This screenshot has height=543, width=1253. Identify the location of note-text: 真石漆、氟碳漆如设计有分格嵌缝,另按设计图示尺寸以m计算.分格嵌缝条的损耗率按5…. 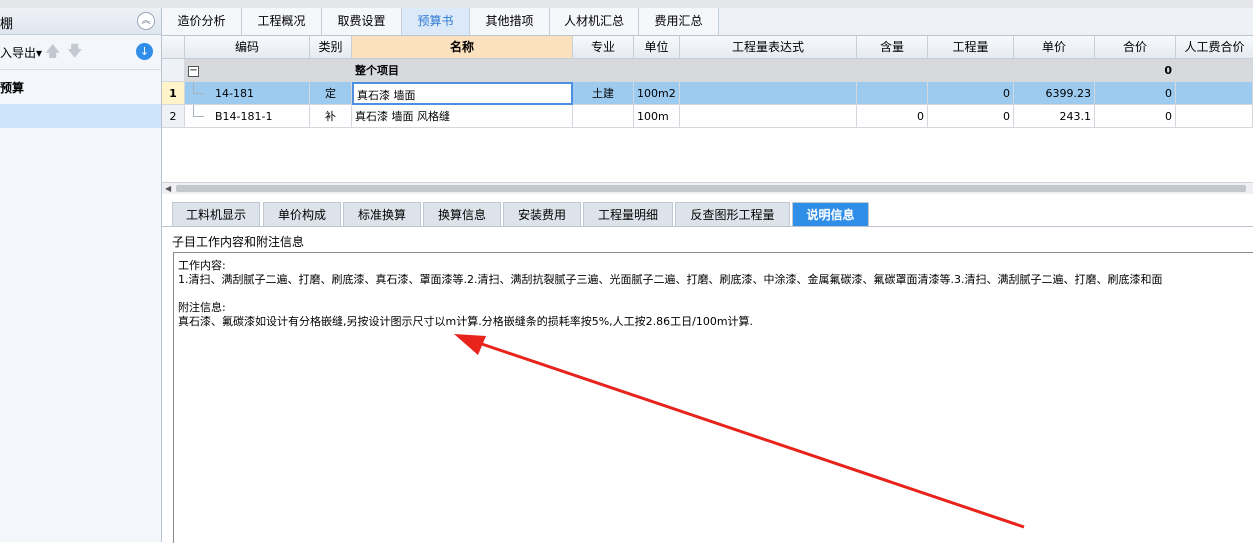
(466, 321).